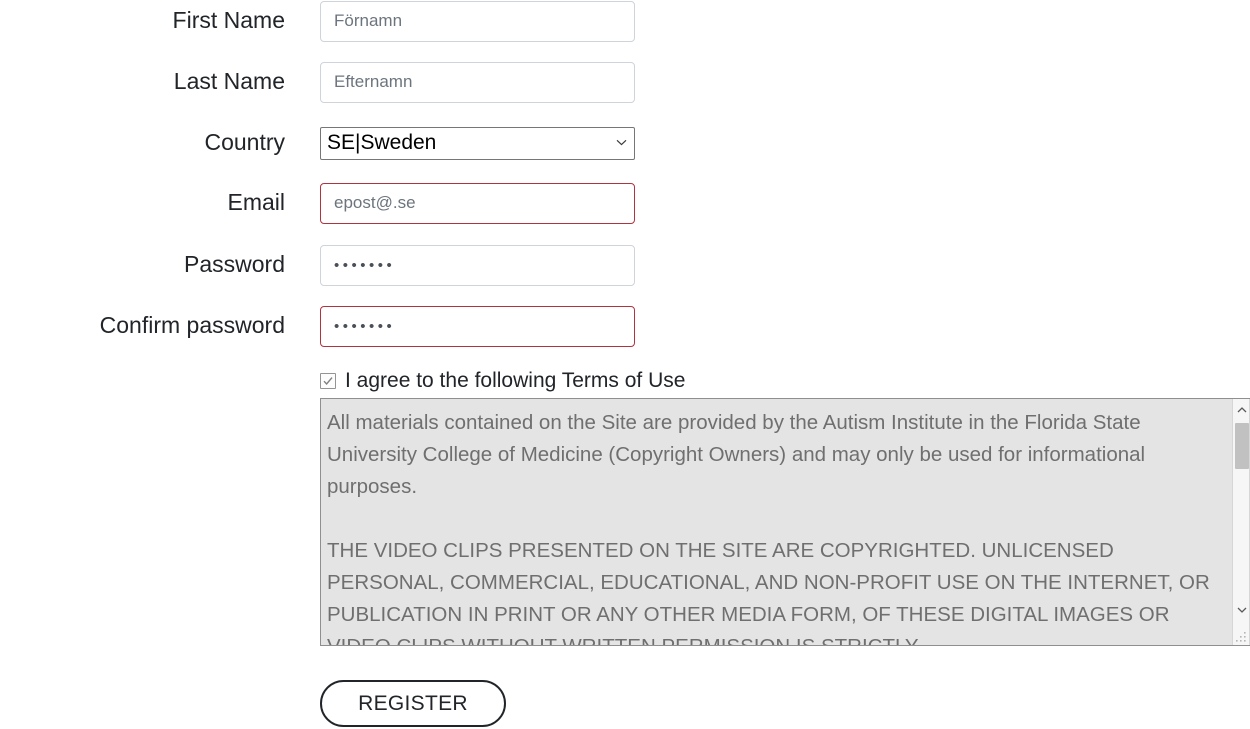  What do you see at coordinates (365, 326) in the screenshot?
I see `confirm-password-value: •••••••` at bounding box center [365, 326].